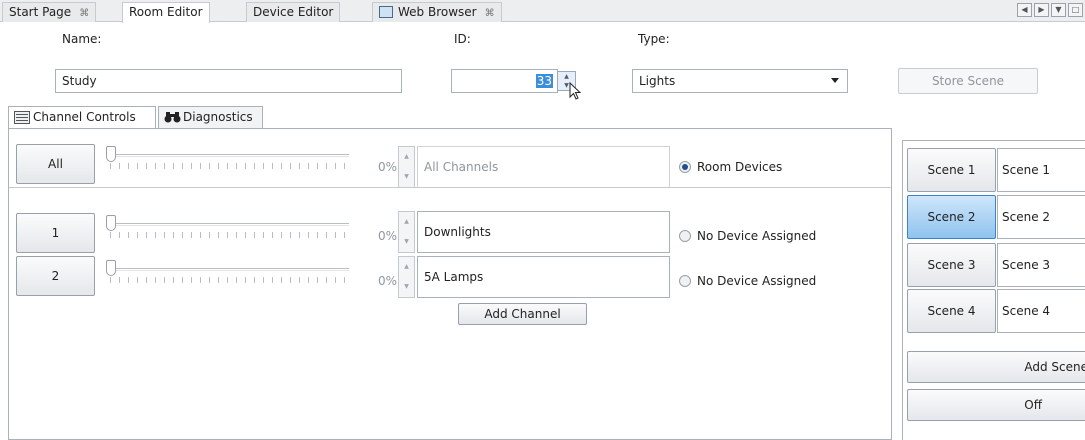 Image resolution: width=1085 pixels, height=440 pixels. What do you see at coordinates (228, 81) in the screenshot?
I see `name-field: Study` at bounding box center [228, 81].